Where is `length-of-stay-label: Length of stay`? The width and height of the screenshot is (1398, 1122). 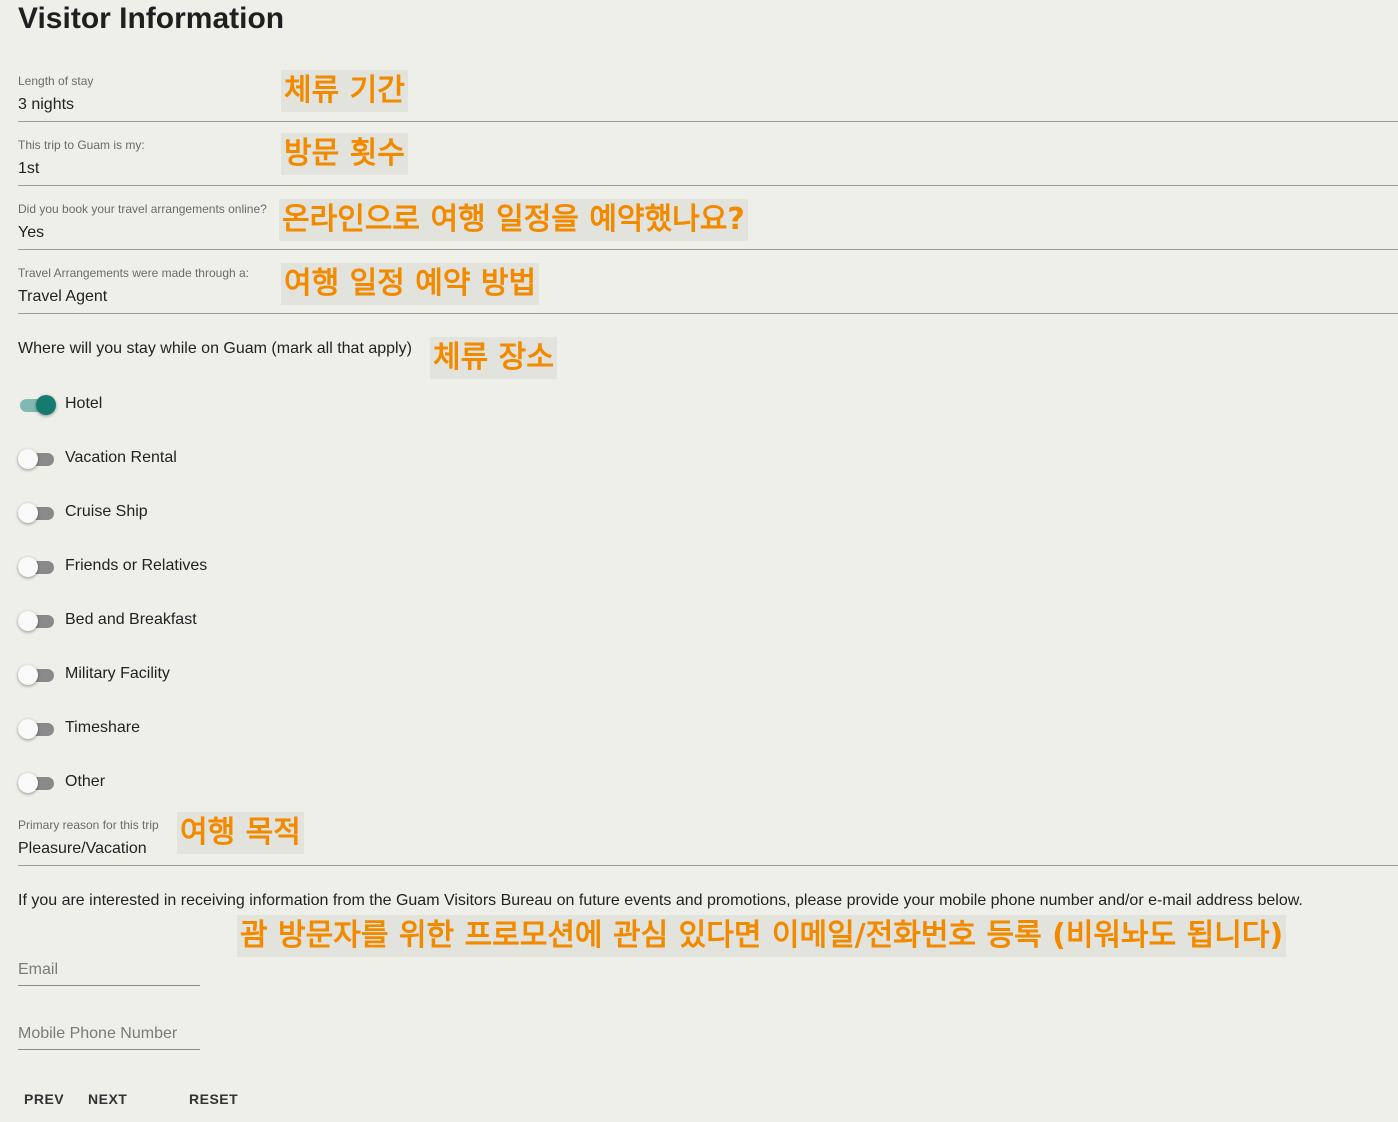 length-of-stay-label: Length of stay is located at coordinates (56, 81).